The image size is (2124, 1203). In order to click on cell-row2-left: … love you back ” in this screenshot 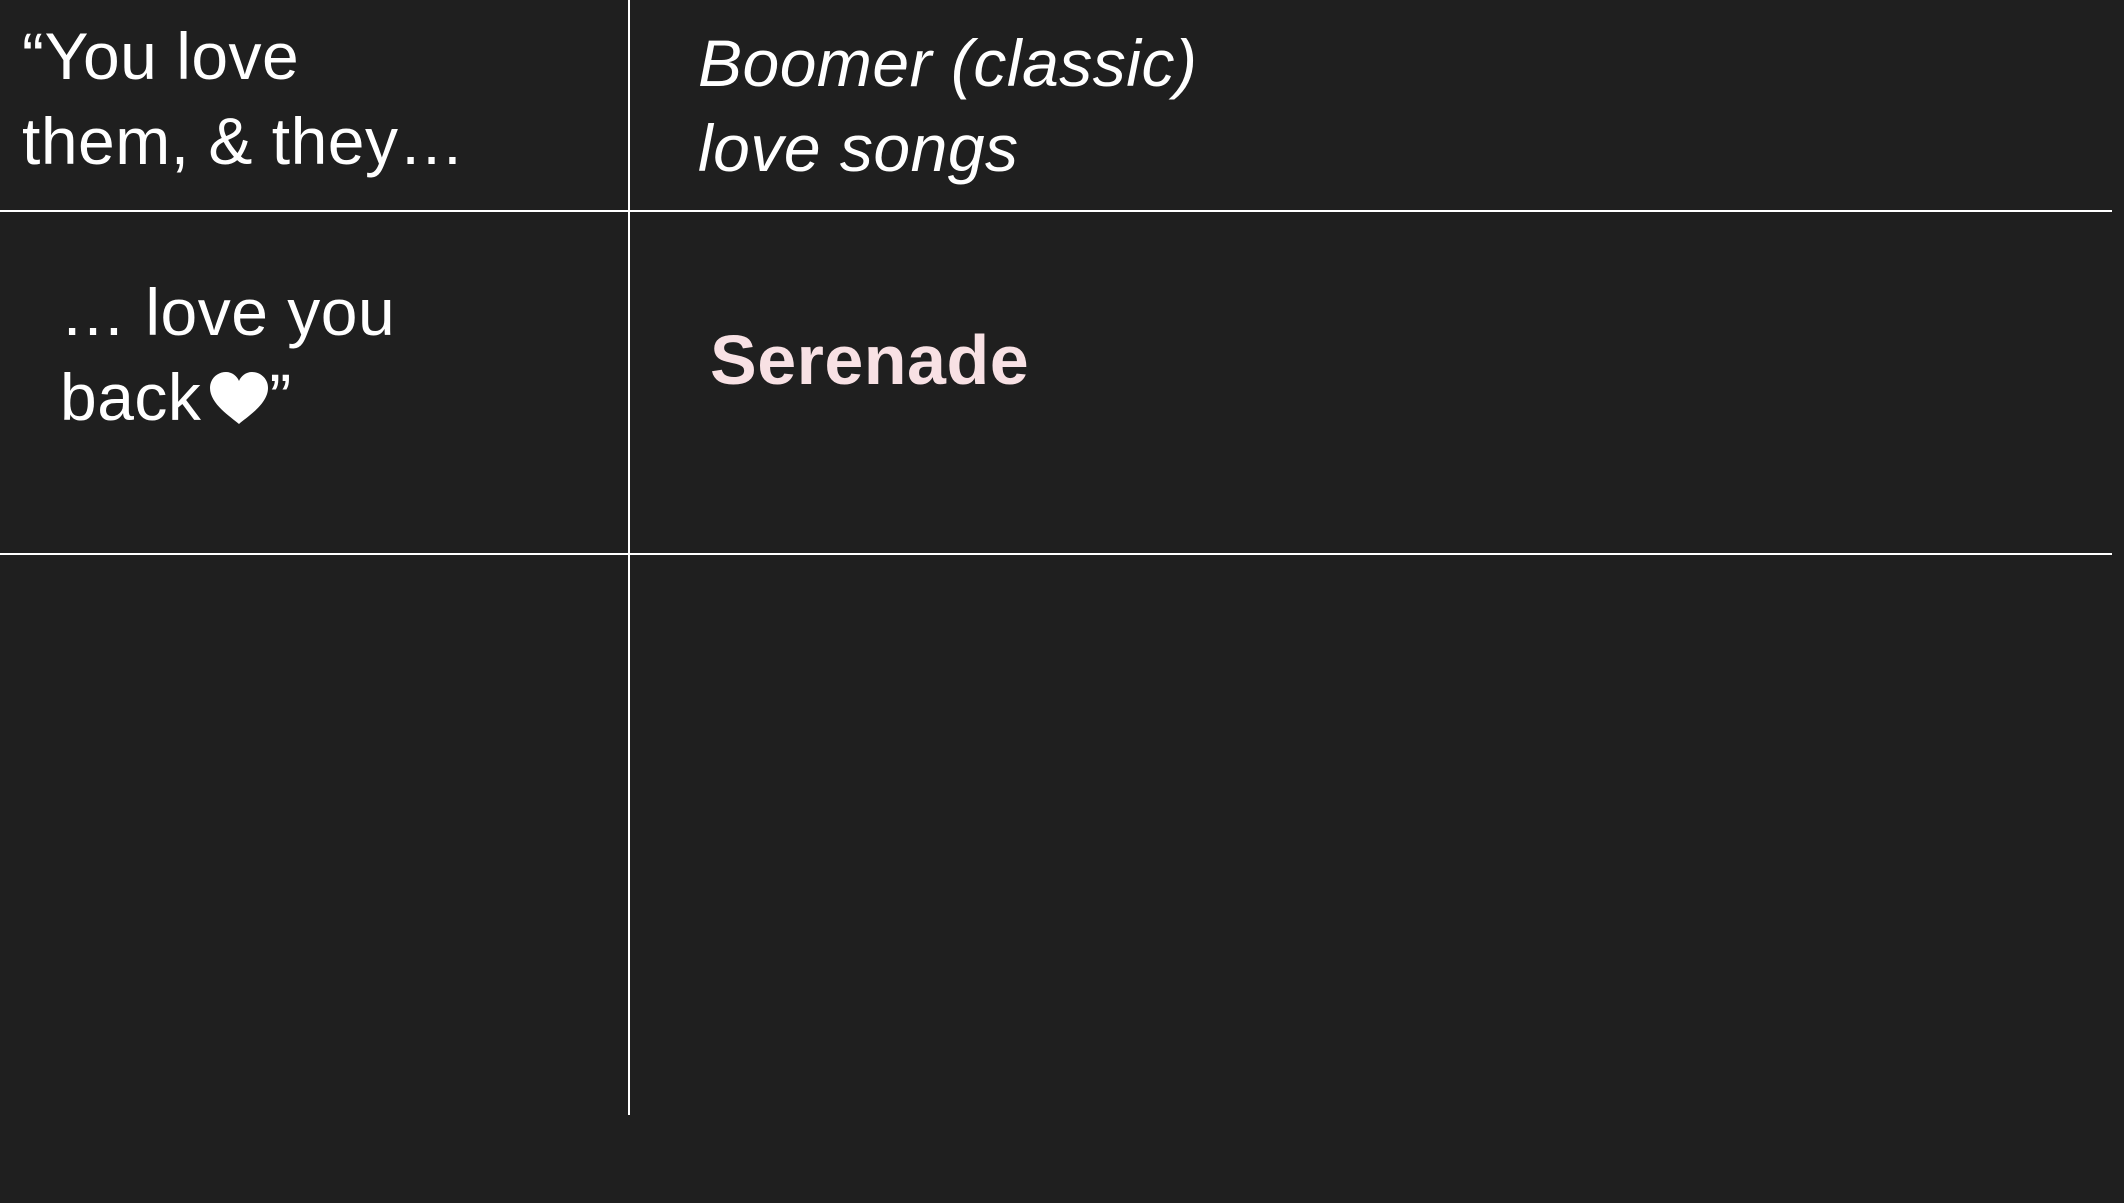, I will do `click(227, 358)`.